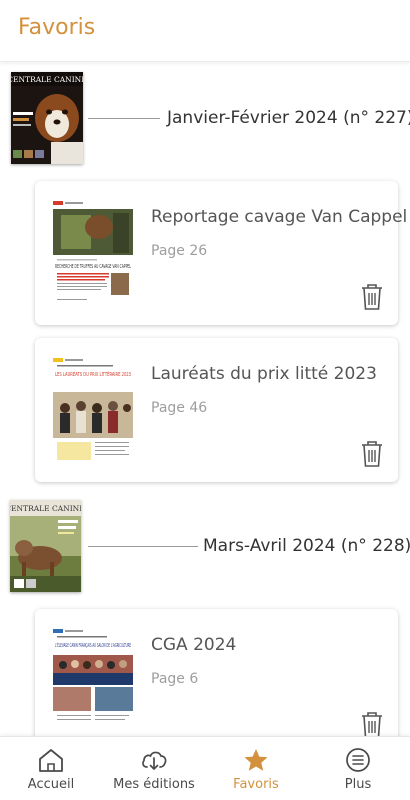  I want to click on tab-label: Favoris, so click(256, 784).